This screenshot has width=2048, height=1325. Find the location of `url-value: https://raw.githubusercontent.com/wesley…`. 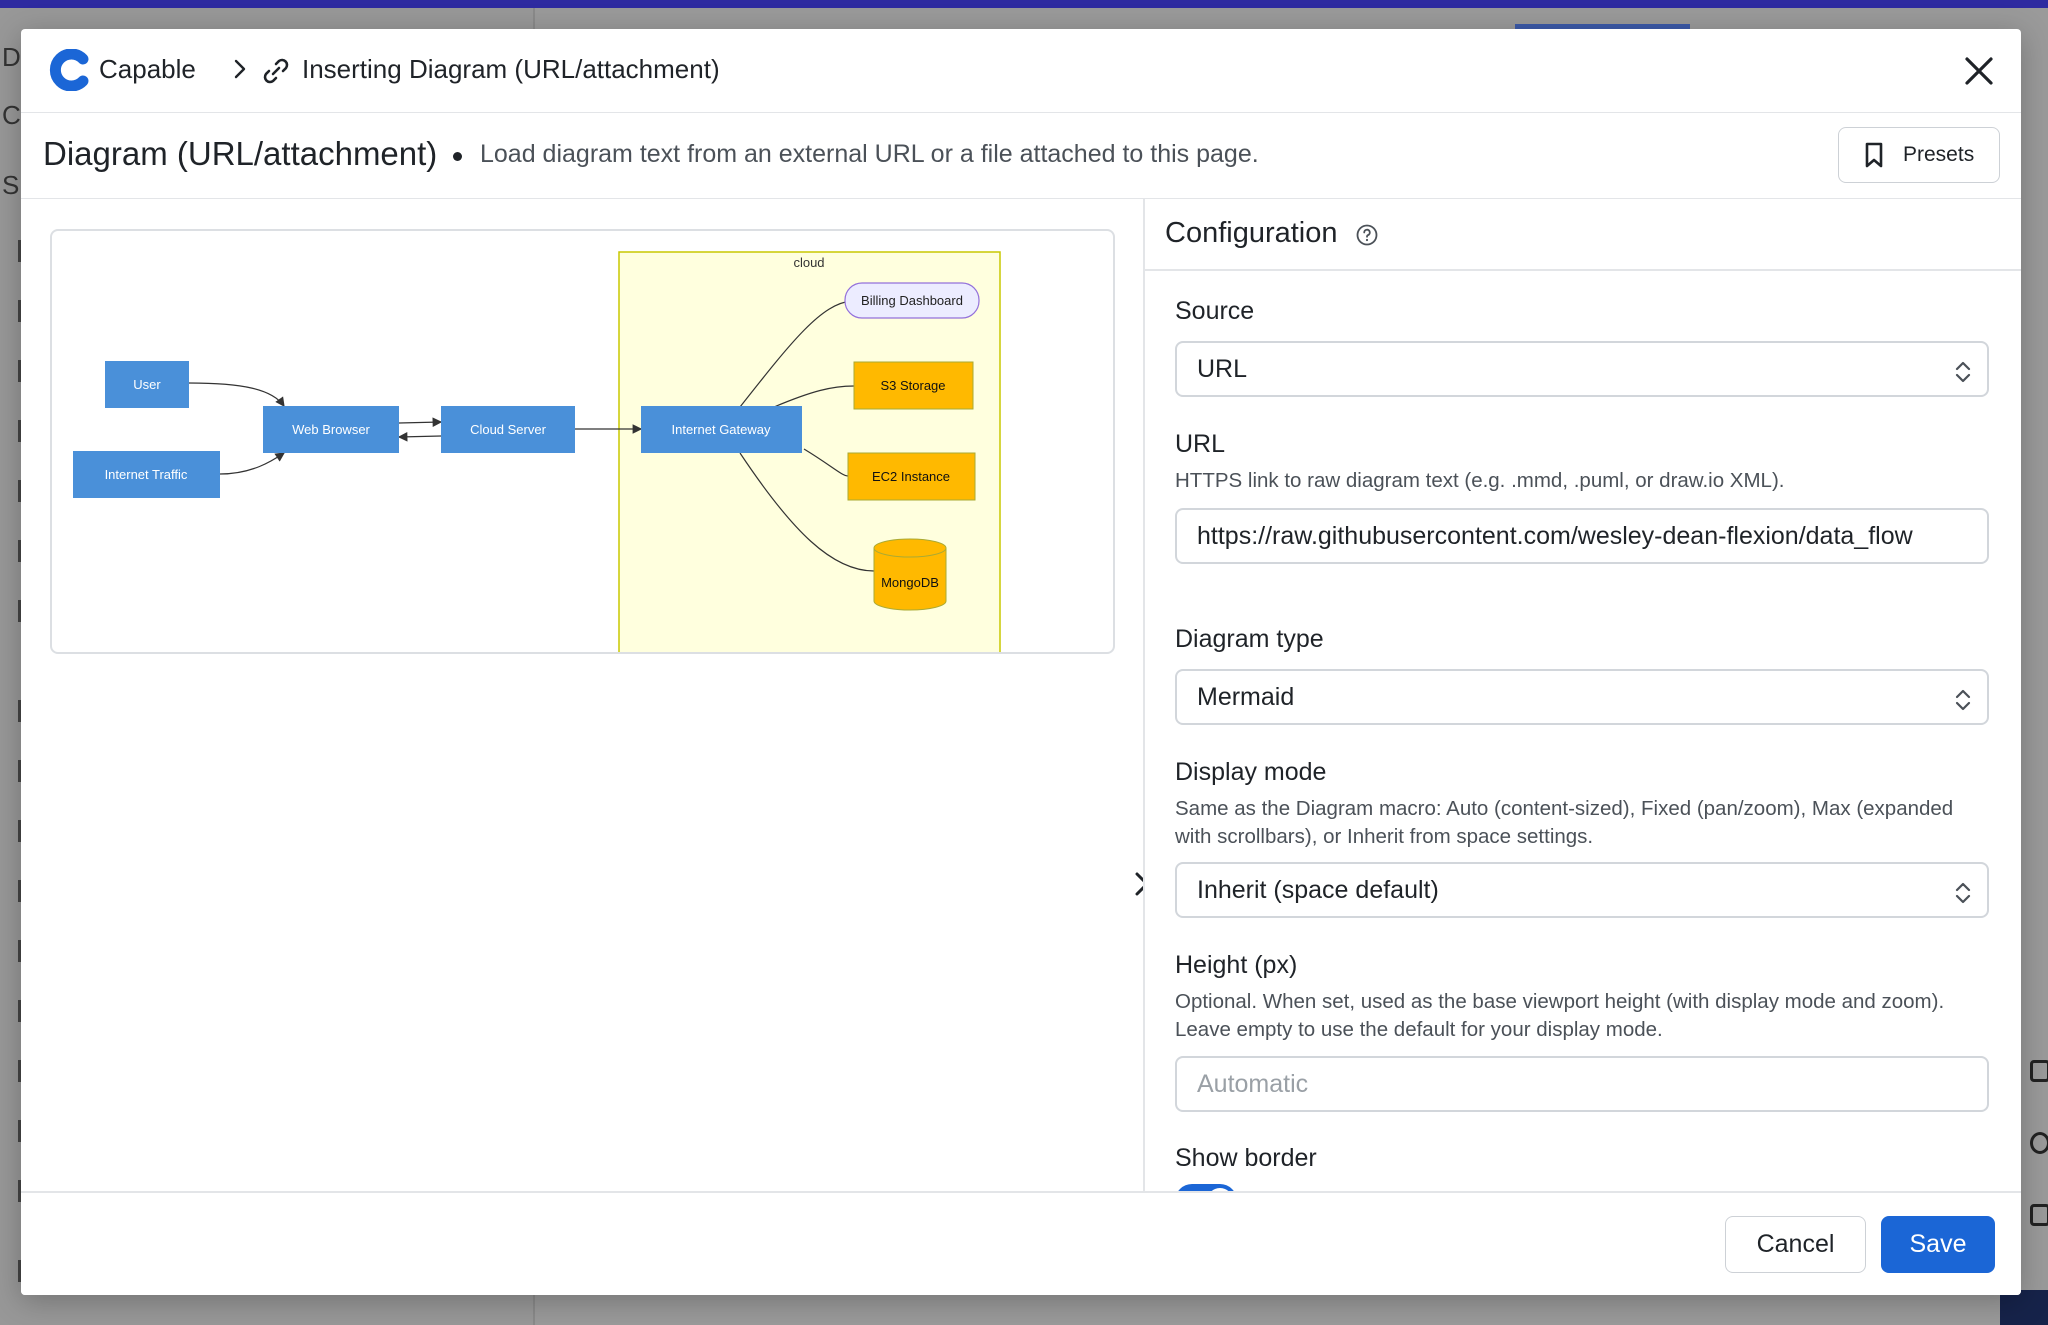

url-value: https://raw.githubusercontent.com/wesley… is located at coordinates (1555, 535).